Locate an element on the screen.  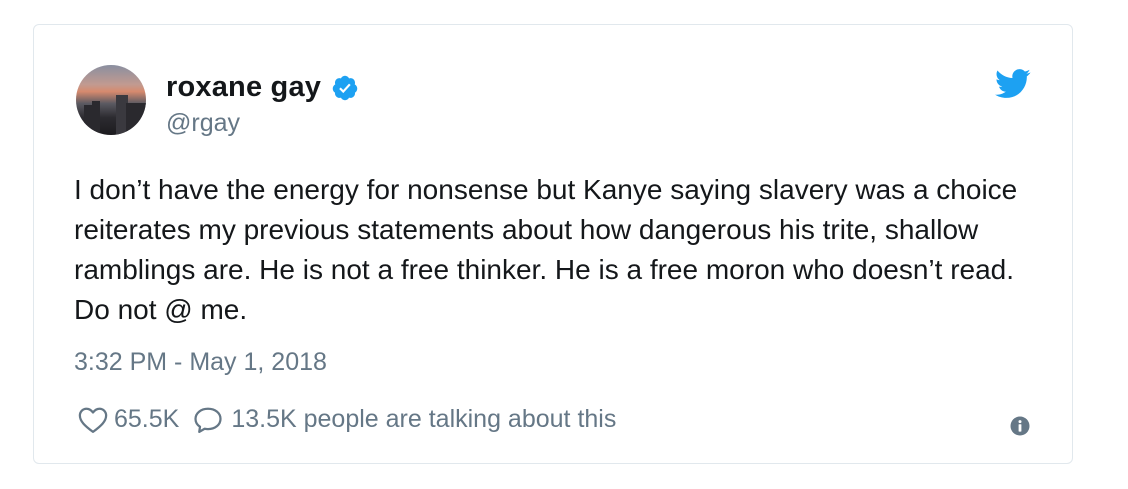
verified-badge-icon is located at coordinates (345, 87).